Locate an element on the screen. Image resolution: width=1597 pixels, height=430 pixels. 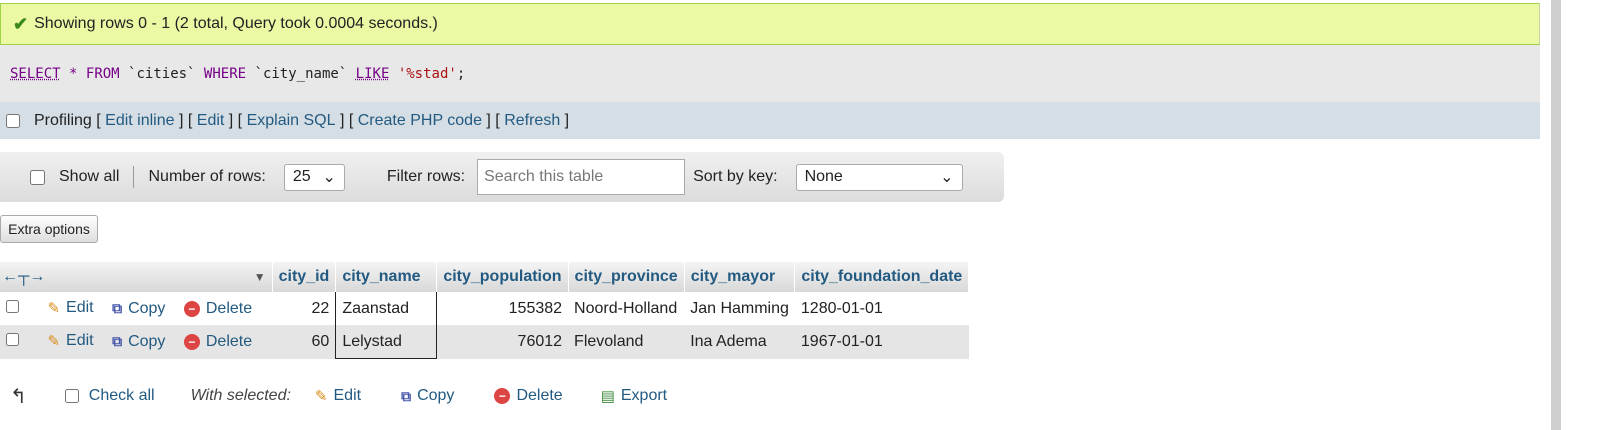
bulk-copy-label: Copy is located at coordinates (436, 395).